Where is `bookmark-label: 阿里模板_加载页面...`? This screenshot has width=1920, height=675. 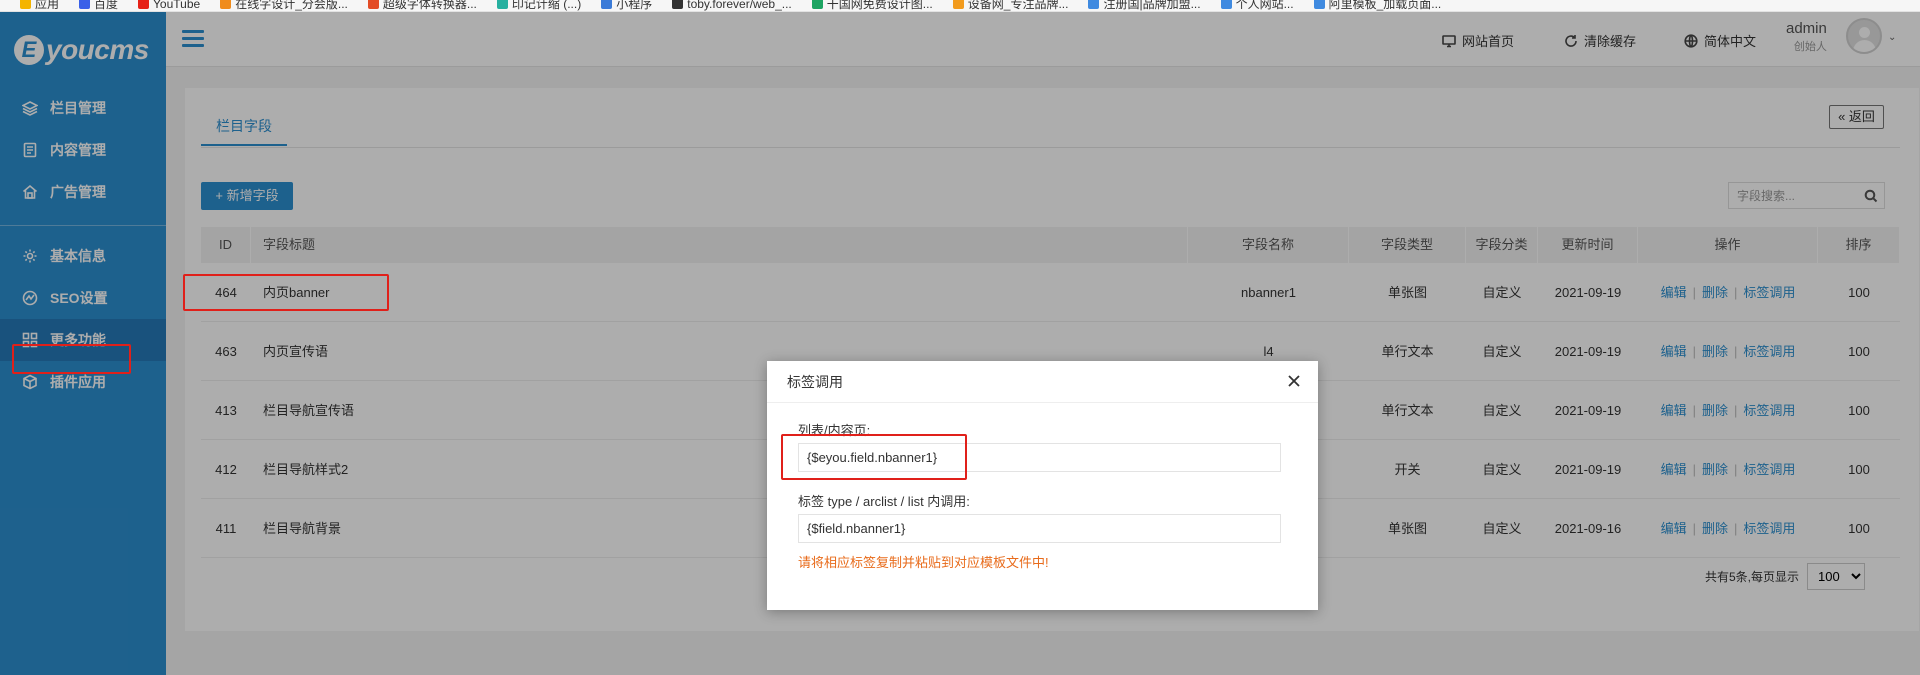
bookmark-label: 阿里模板_加载页面... is located at coordinates (1385, 5).